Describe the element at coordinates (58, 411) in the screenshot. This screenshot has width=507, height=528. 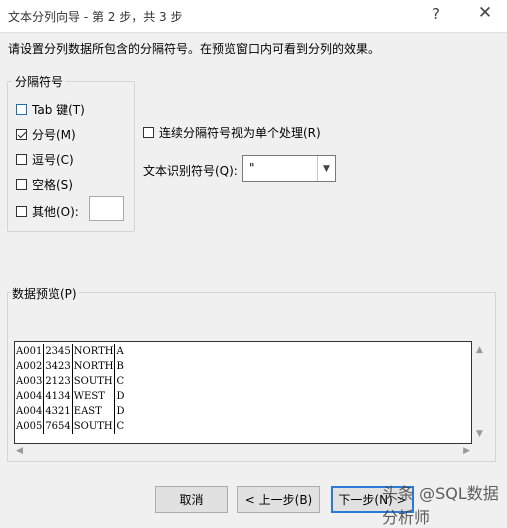
I see `table-cell: 4321` at that location.